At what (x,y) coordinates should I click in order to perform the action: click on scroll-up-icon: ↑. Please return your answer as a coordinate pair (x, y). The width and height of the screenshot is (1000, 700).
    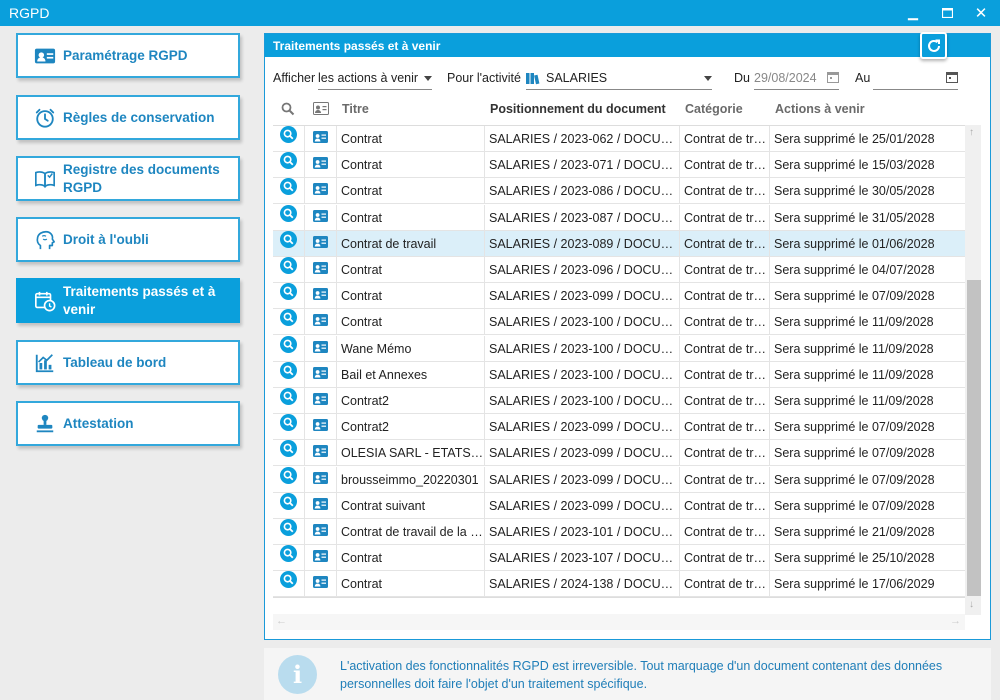
    Looking at the image, I should click on (973, 132).